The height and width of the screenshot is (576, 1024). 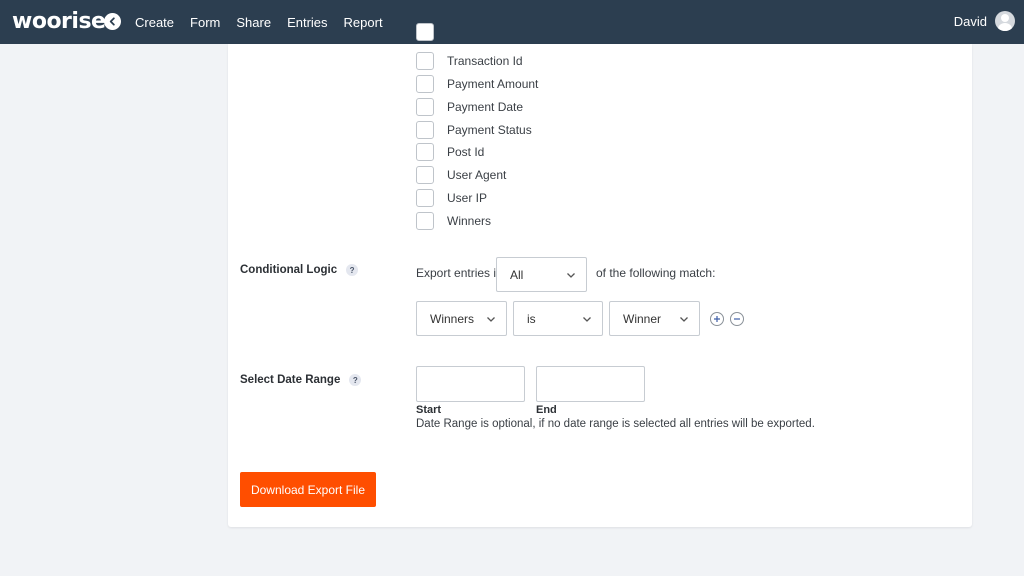 I want to click on rule-value-value: Winner, so click(x=642, y=318).